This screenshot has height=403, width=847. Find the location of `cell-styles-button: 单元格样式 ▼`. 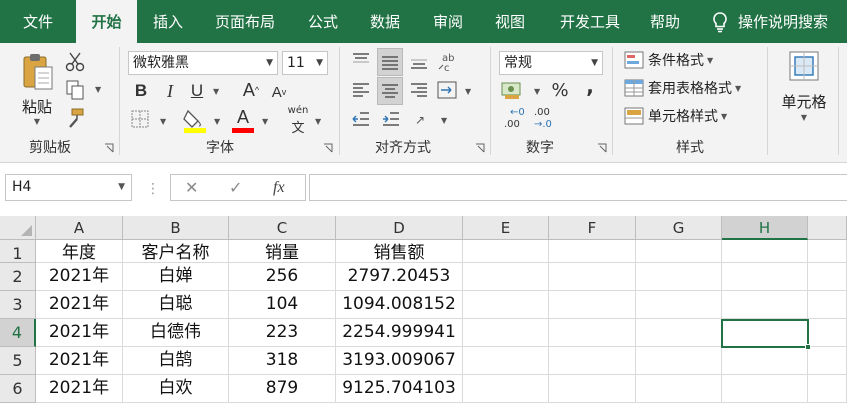

cell-styles-button: 单元格样式 ▼ is located at coordinates (675, 116).